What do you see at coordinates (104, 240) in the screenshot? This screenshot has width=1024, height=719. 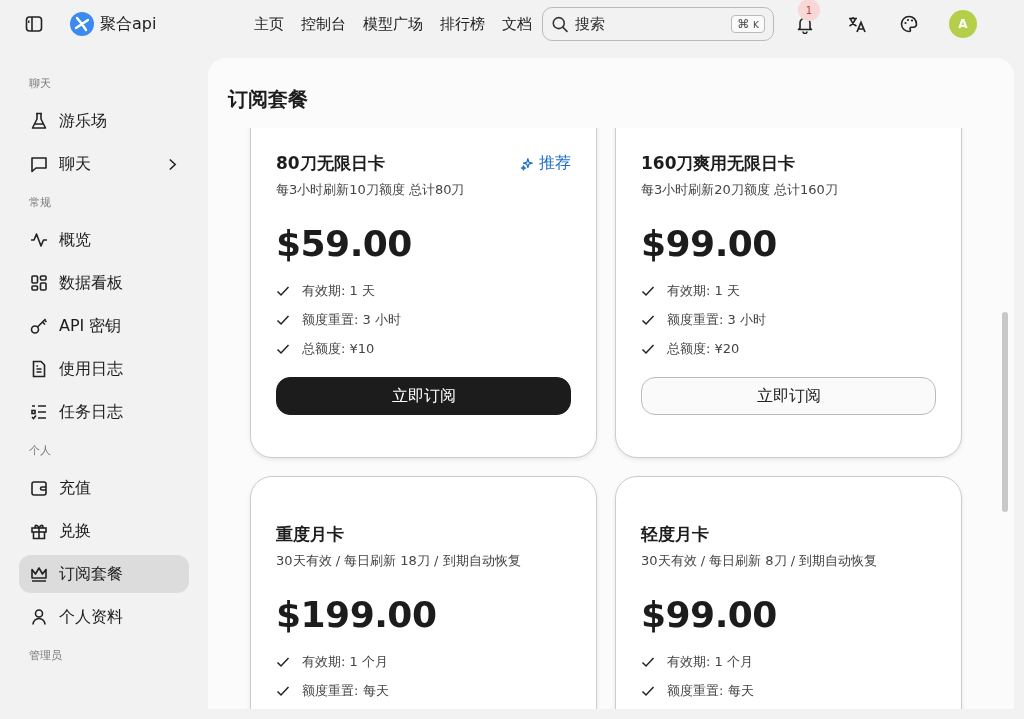 I see `sidebar-item: 概览` at bounding box center [104, 240].